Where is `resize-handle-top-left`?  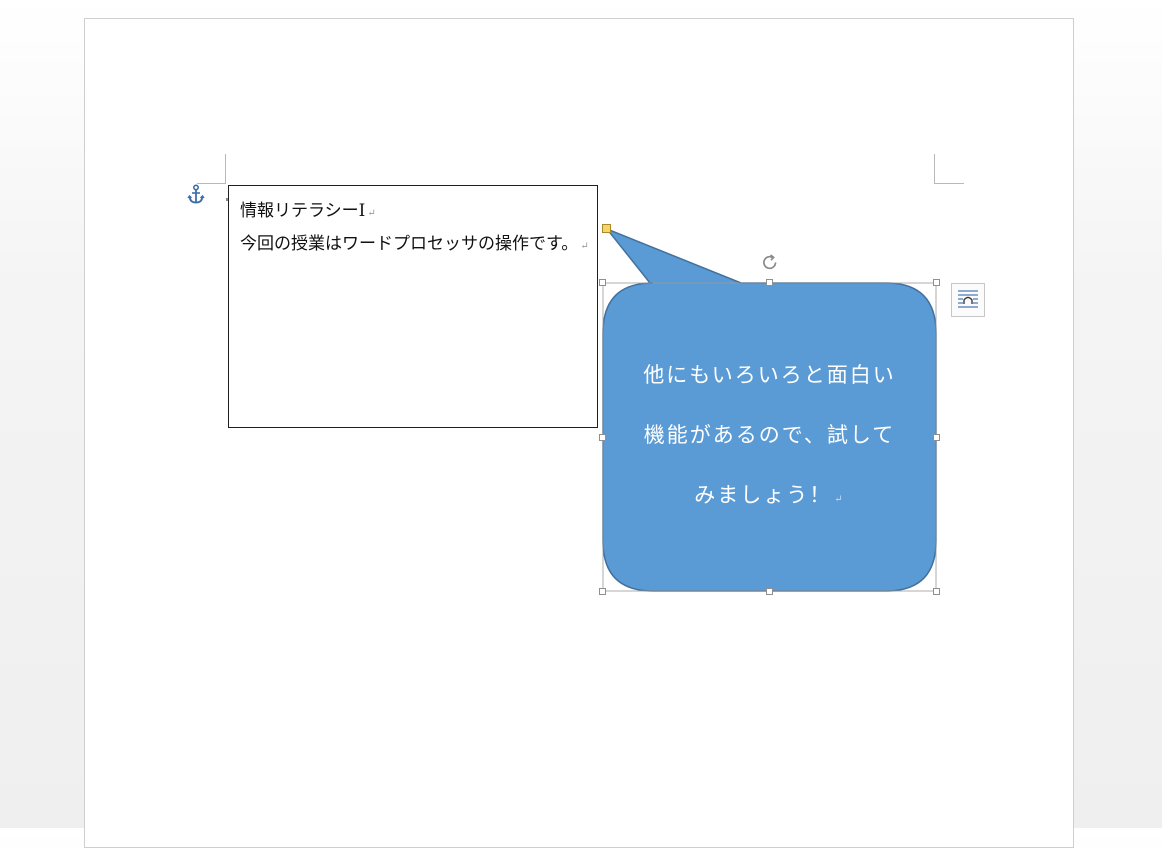
resize-handle-top-left is located at coordinates (602, 282).